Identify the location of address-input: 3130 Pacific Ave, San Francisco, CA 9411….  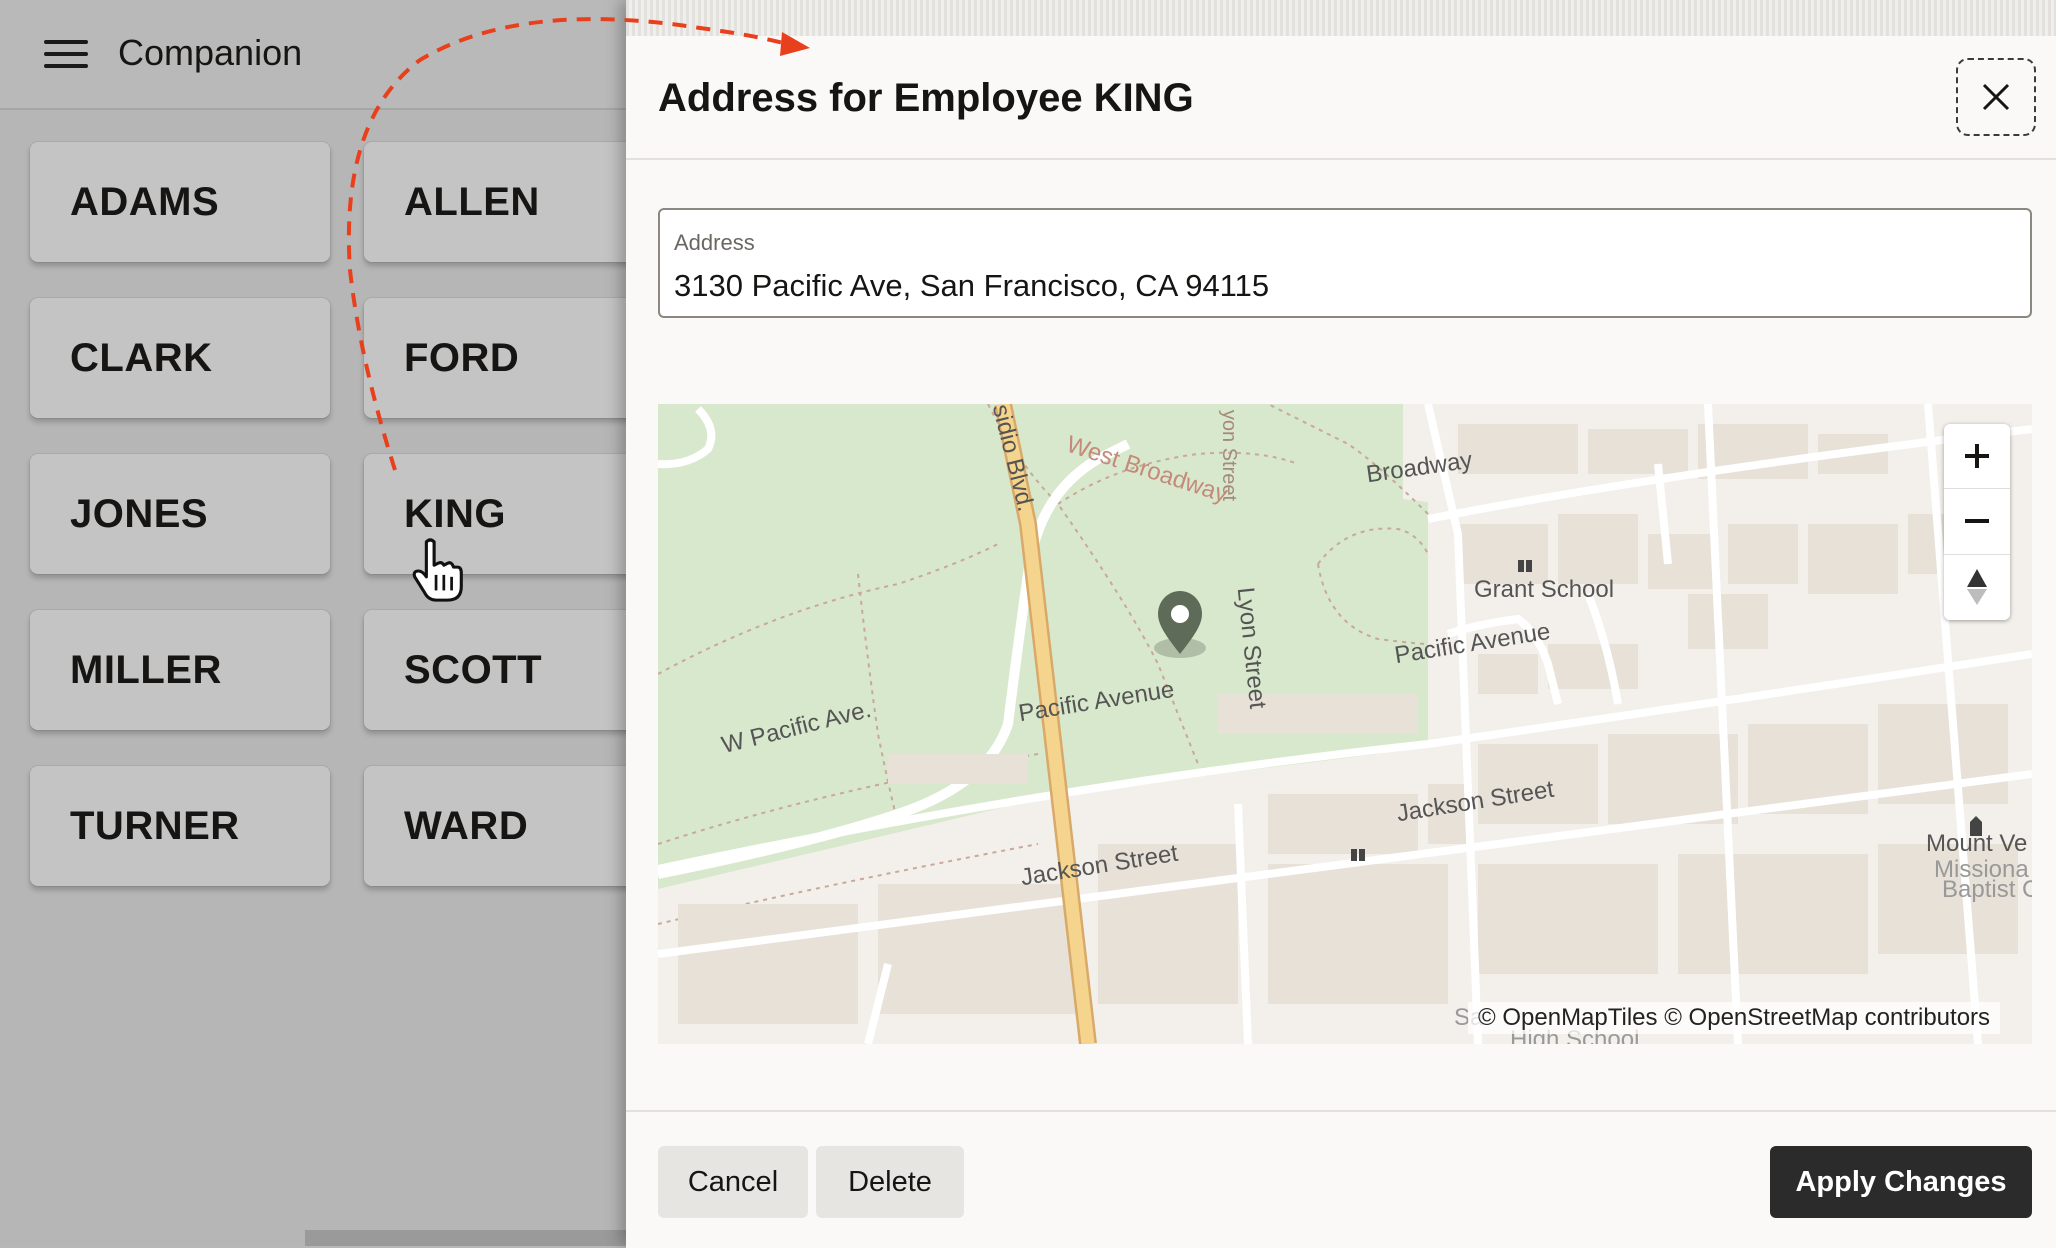
(971, 286).